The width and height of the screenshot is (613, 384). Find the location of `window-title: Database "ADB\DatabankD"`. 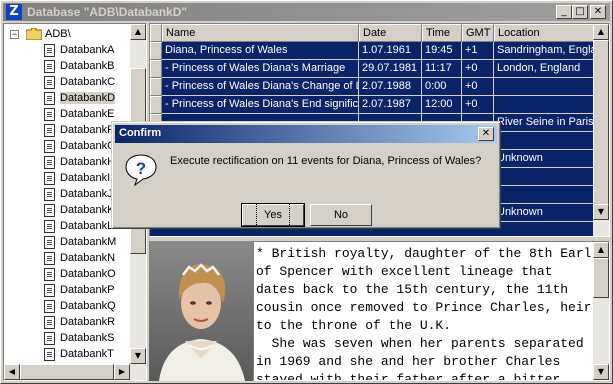

window-title: Database "ADB\DatabankD" is located at coordinates (107, 12).